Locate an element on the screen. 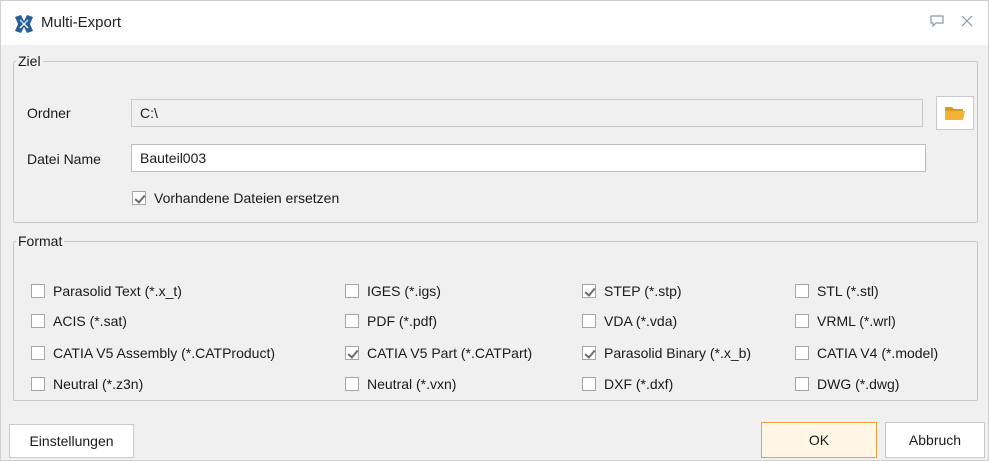 This screenshot has height=461, width=989. overwrite-label: Vorhandene Dateien ersetzen is located at coordinates (247, 198).